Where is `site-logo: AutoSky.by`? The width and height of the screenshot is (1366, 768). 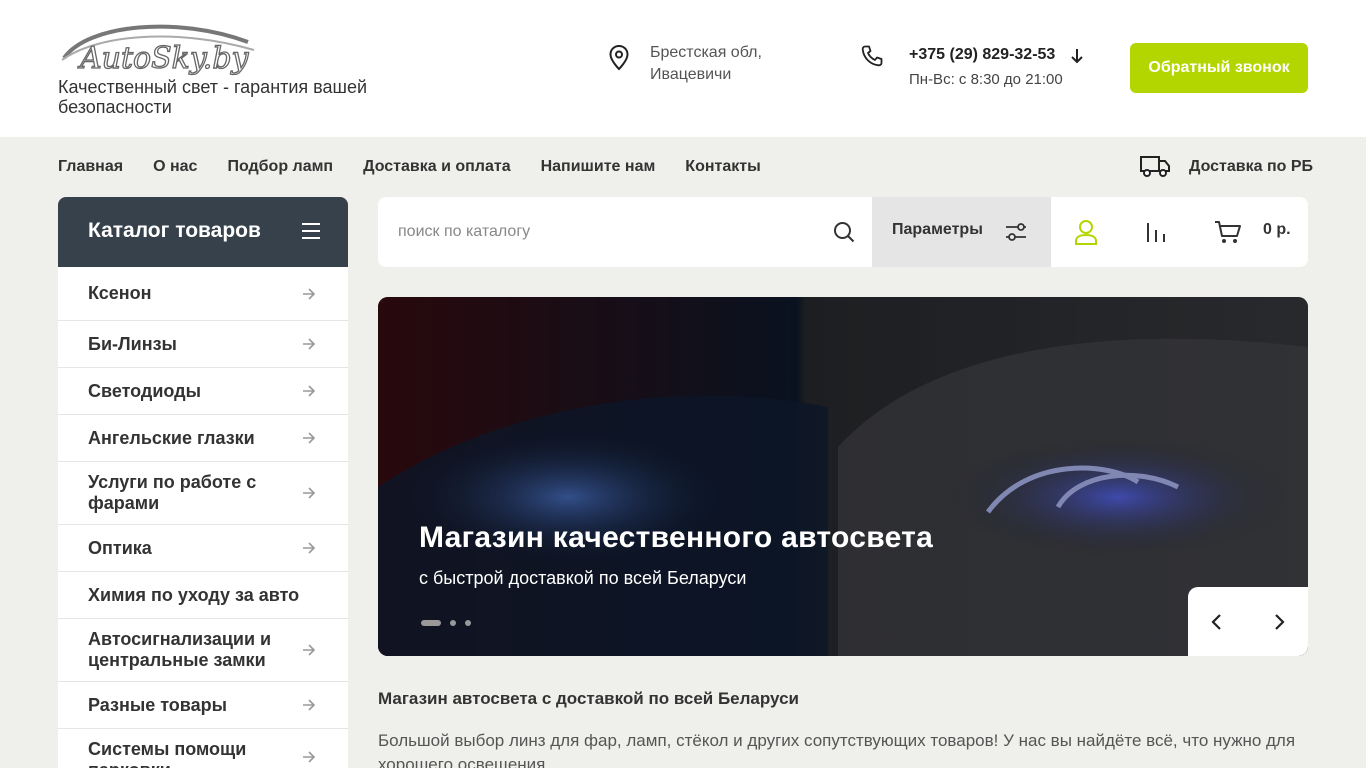
site-logo: AutoSky.by is located at coordinates (158, 48).